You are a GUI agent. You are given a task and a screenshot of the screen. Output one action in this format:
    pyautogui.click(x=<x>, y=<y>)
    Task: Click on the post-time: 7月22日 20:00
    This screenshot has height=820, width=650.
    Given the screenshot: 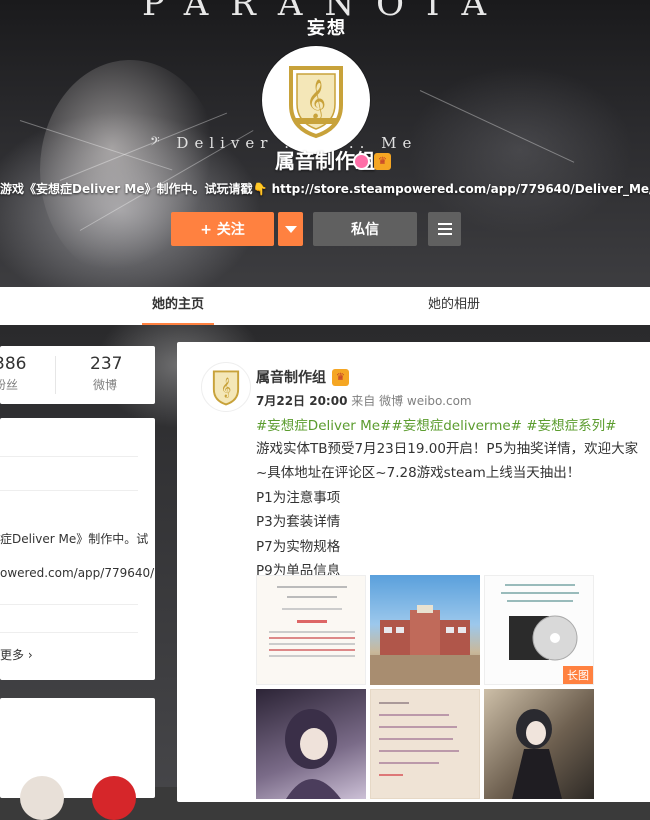 What is the action you would take?
    pyautogui.click(x=301, y=401)
    